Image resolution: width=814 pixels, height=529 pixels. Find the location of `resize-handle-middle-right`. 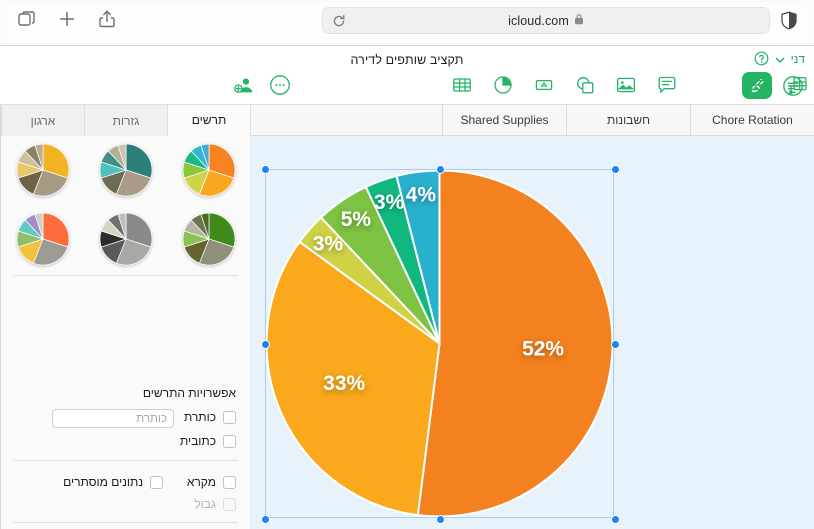

resize-handle-middle-right is located at coordinates (615, 344).